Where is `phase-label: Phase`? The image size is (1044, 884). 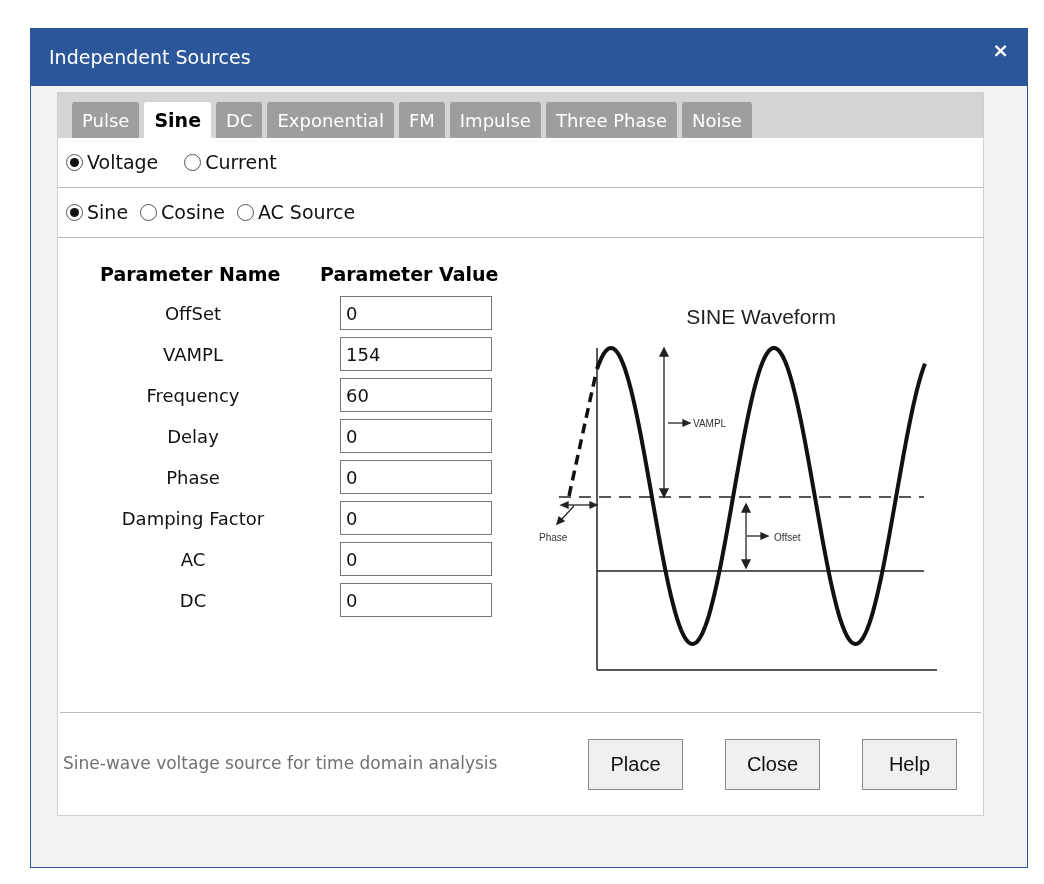 phase-label: Phase is located at coordinates (553, 537).